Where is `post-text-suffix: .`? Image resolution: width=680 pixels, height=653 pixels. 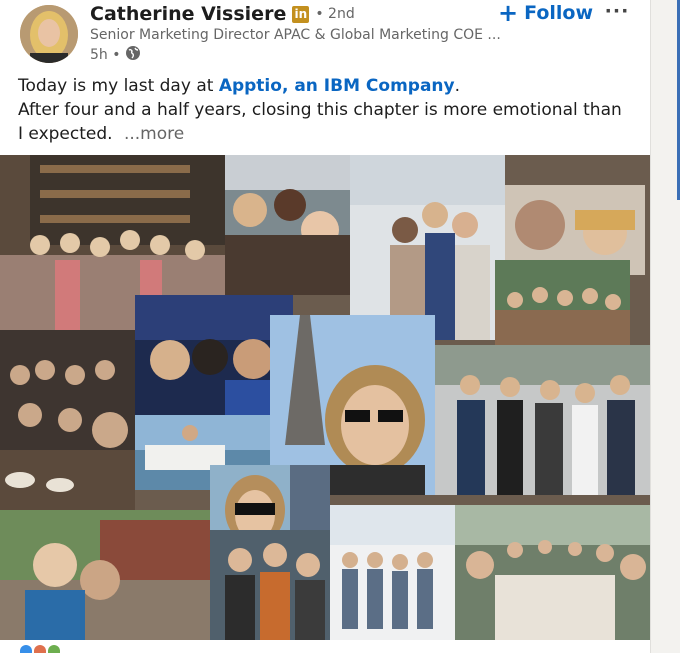
post-text-suffix: . is located at coordinates (457, 86).